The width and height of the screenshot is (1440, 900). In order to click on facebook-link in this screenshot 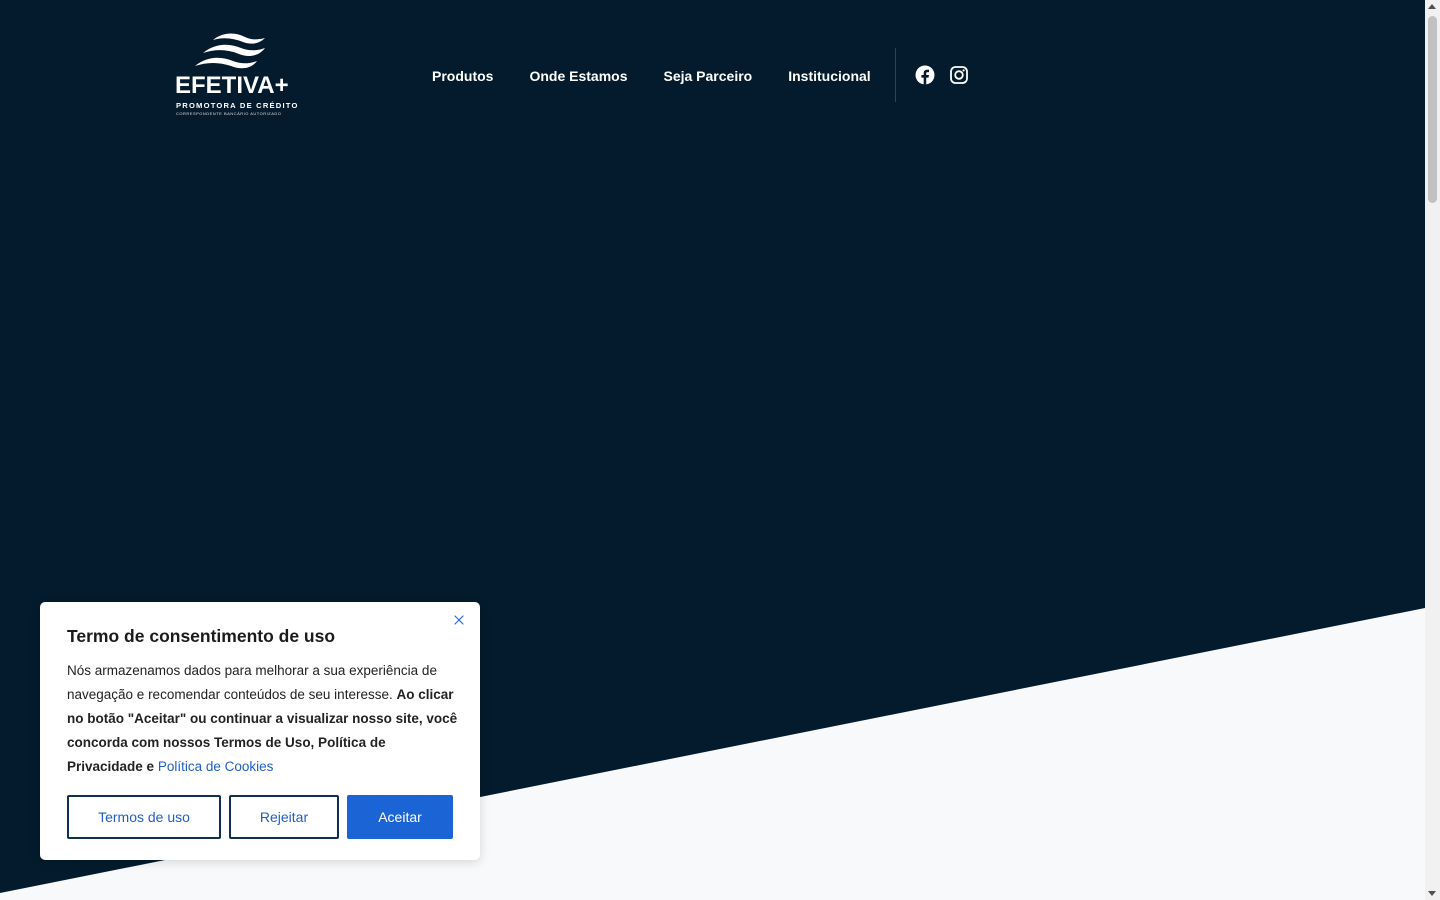, I will do `click(925, 75)`.